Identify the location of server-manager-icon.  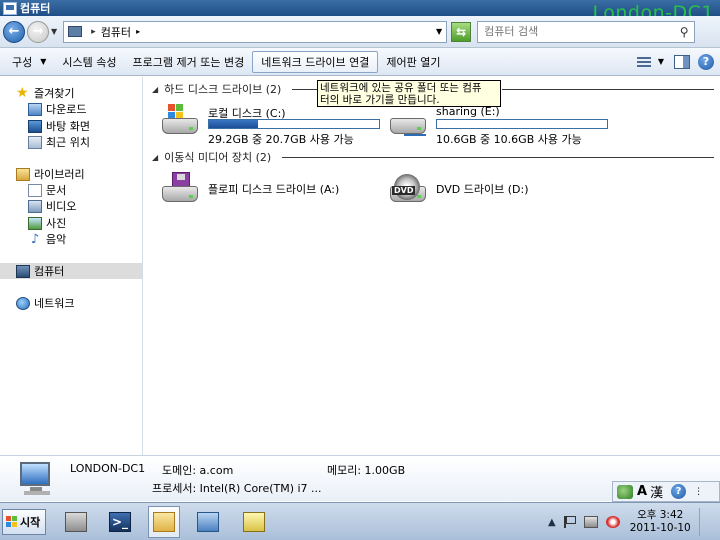
(76, 522).